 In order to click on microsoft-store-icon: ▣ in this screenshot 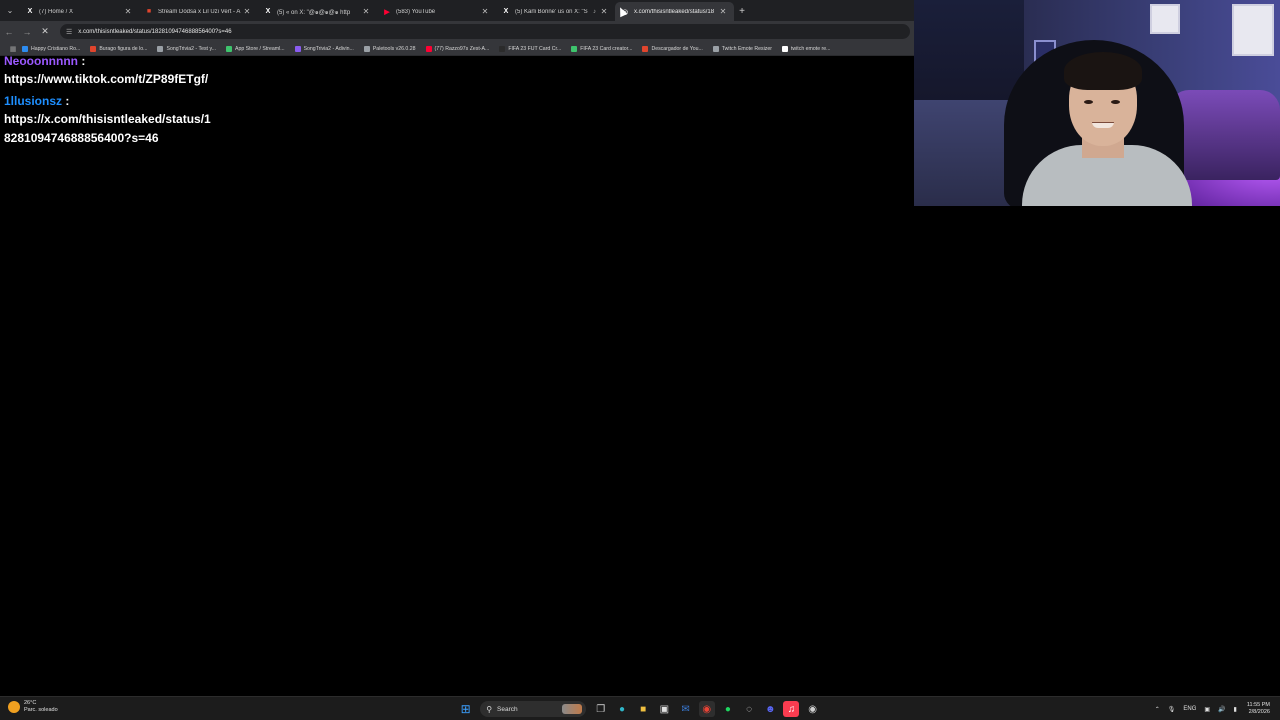, I will do `click(664, 709)`.